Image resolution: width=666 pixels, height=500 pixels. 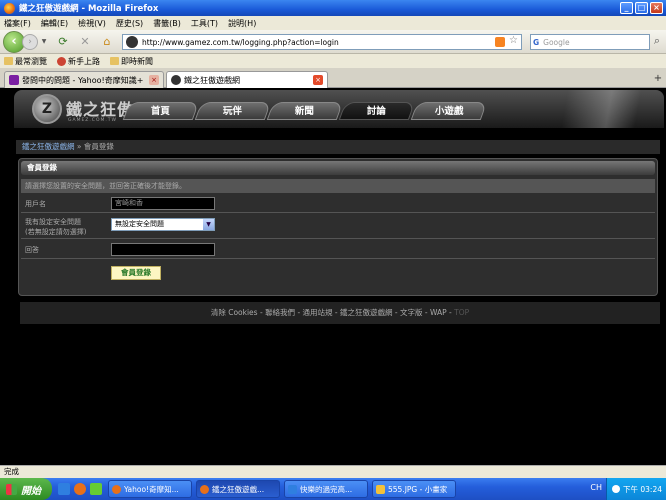 I want to click on yahoo-icon, so click(x=14, y=80).